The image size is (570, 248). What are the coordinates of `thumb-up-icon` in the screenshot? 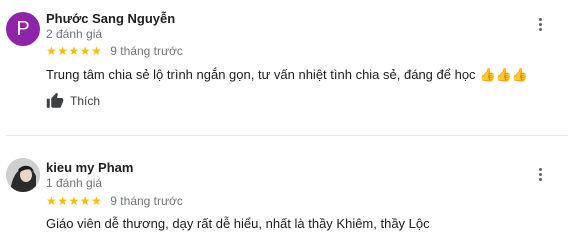 It's located at (55, 100).